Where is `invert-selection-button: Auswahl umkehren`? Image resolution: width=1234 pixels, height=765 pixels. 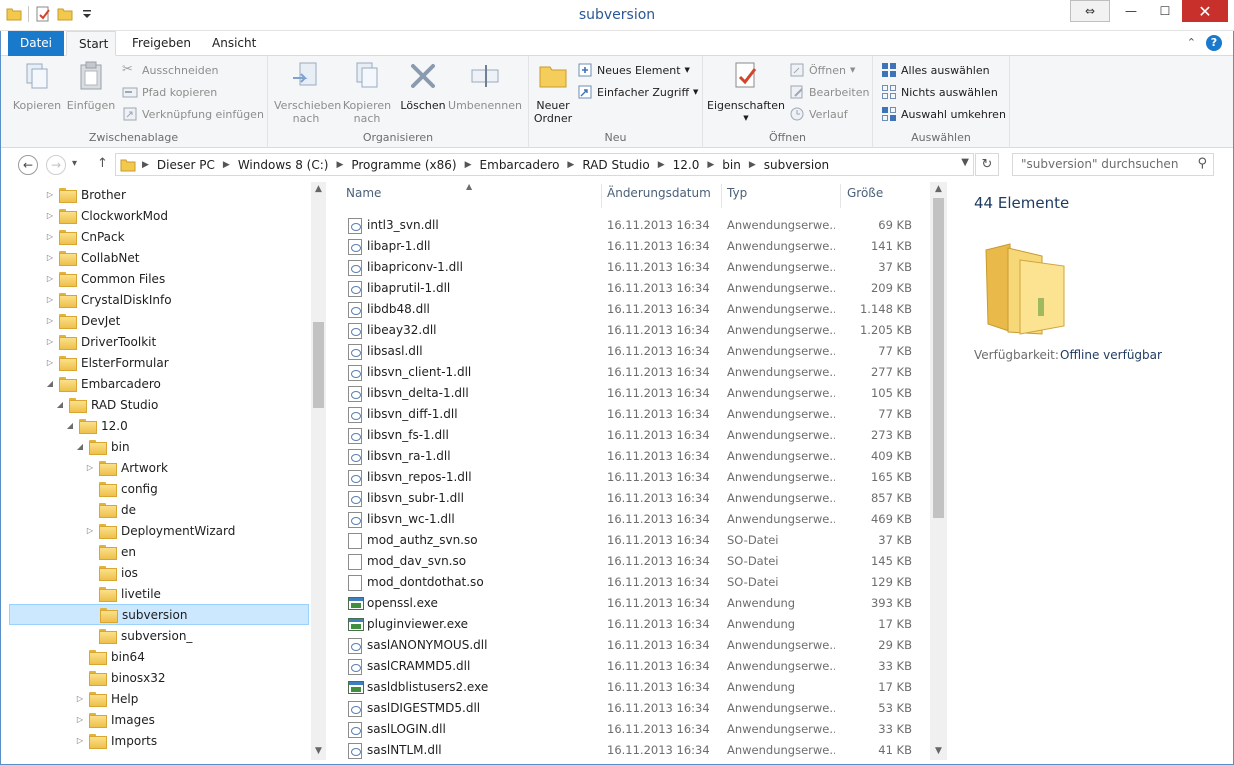 invert-selection-button: Auswahl umkehren is located at coordinates (943, 114).